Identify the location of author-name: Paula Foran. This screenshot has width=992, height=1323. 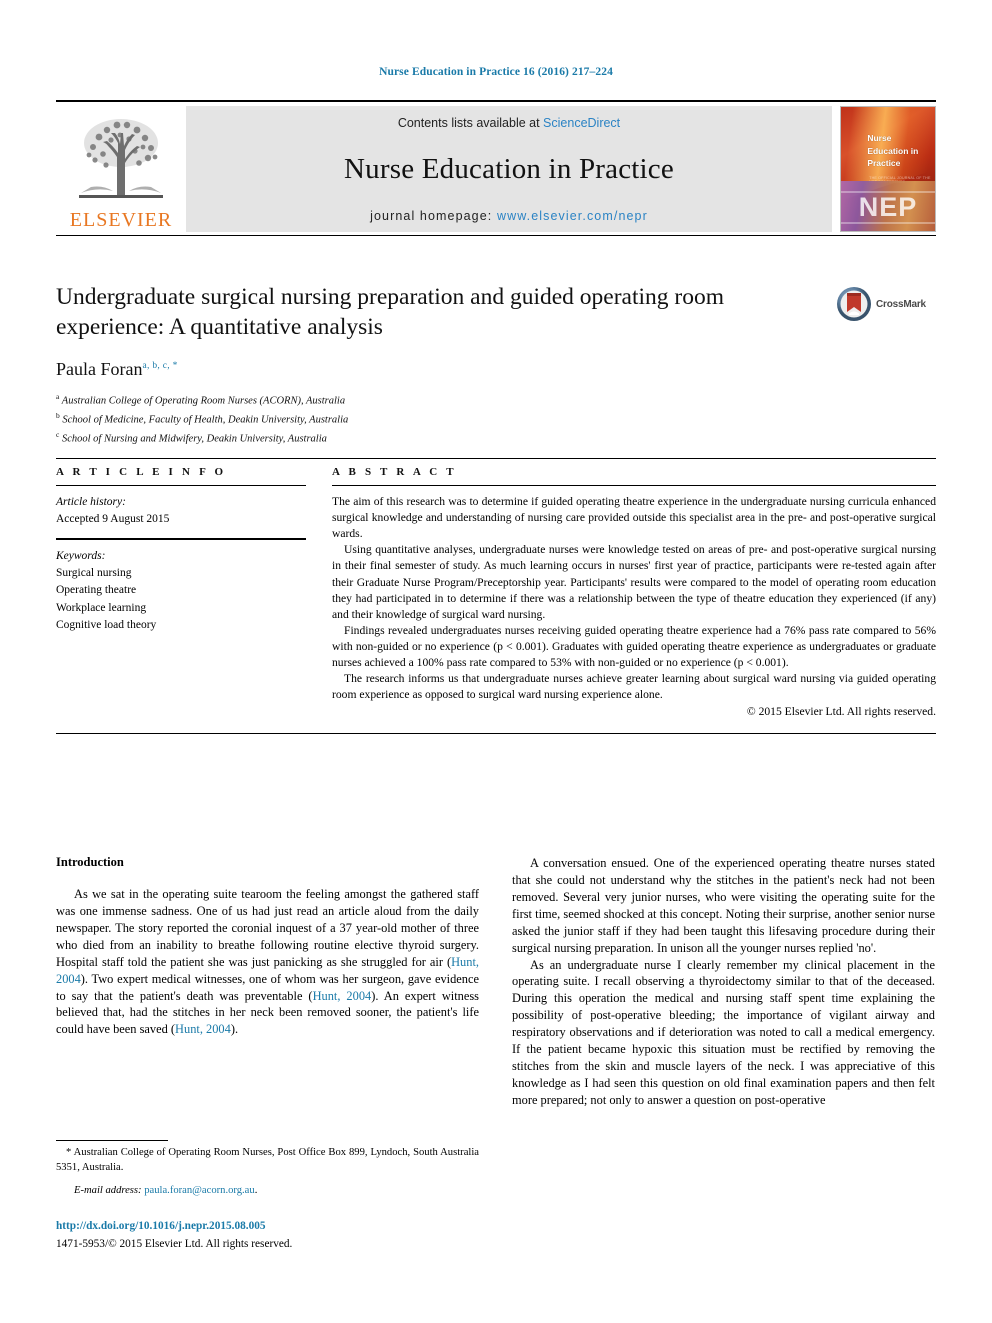
(99, 368).